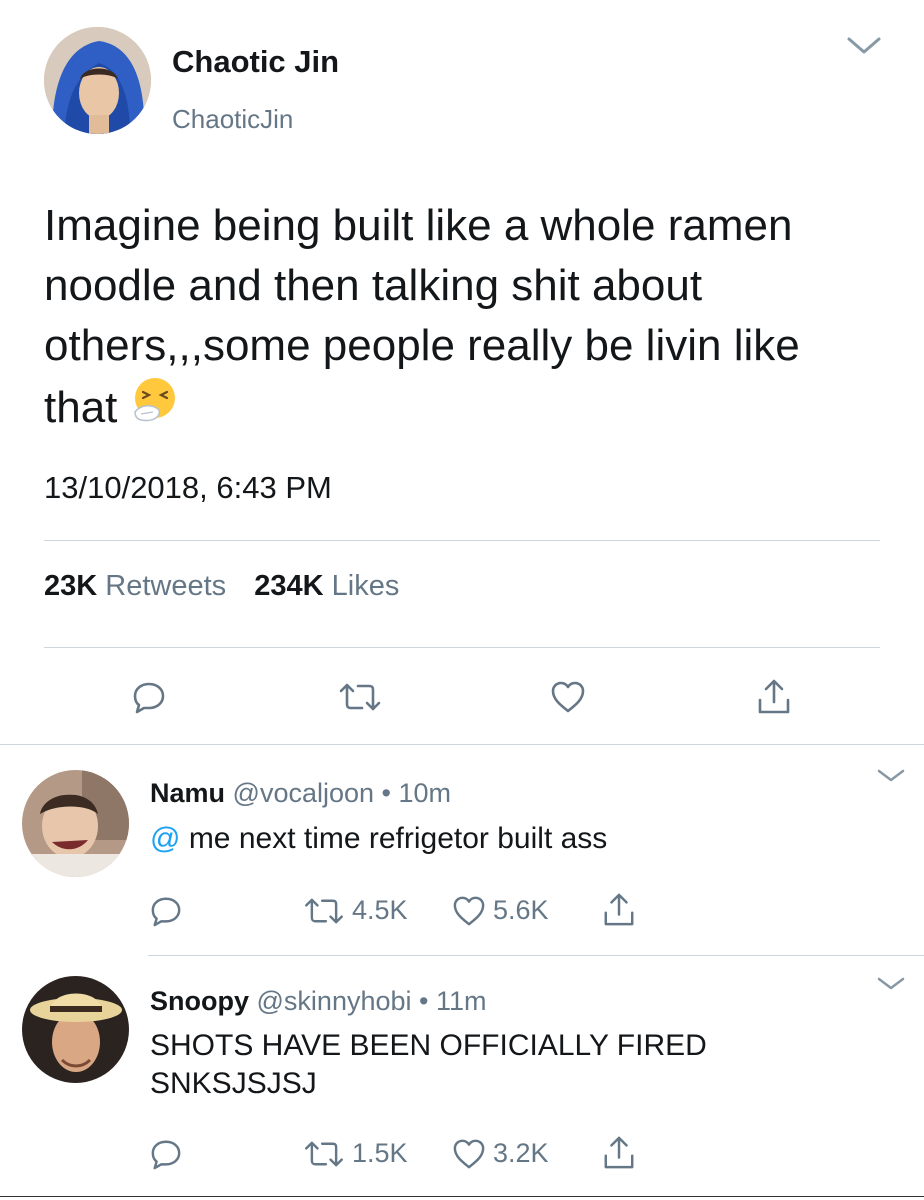 The width and height of the screenshot is (924, 1200). I want to click on reply-time: 10m, so click(425, 793).